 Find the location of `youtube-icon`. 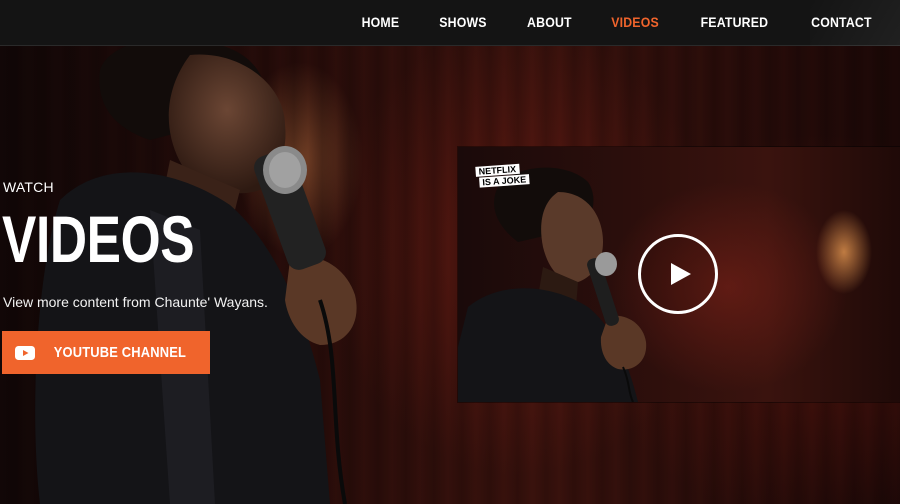

youtube-icon is located at coordinates (25, 352).